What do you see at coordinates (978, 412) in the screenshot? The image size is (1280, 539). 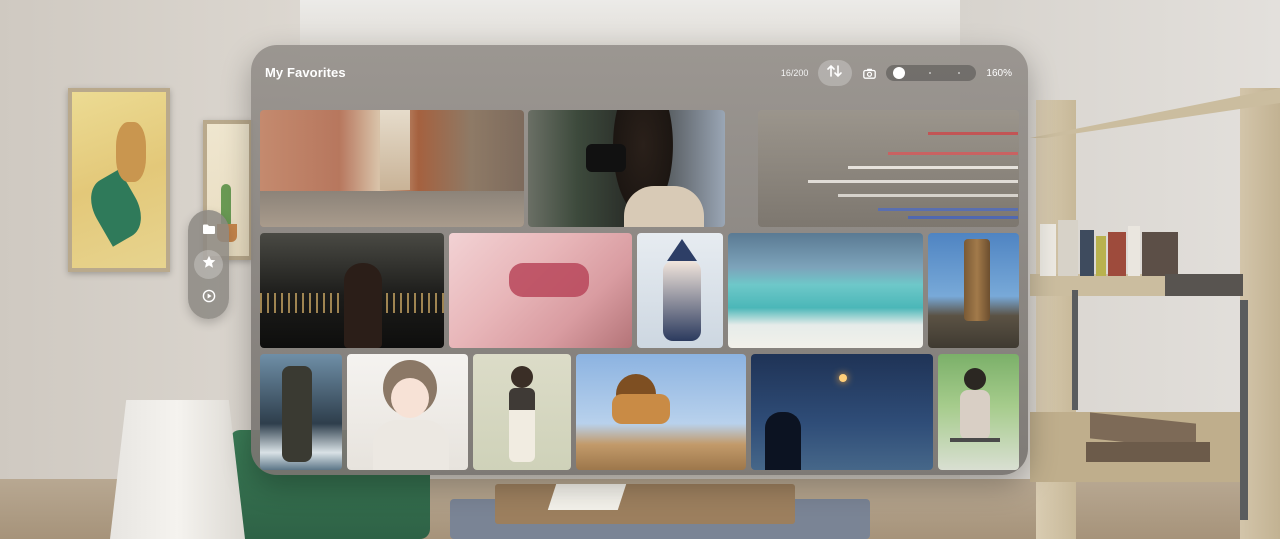 I see `photo-girl-bicycle` at bounding box center [978, 412].